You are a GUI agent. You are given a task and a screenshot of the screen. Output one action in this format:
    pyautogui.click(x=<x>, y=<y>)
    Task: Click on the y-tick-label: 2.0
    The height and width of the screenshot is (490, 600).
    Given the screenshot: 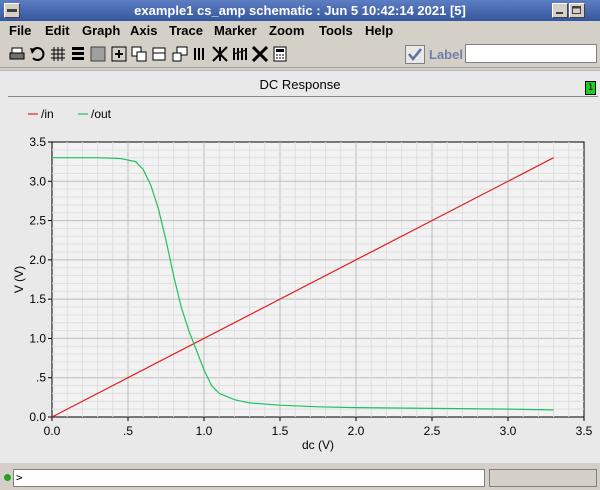 What is the action you would take?
    pyautogui.click(x=37, y=260)
    